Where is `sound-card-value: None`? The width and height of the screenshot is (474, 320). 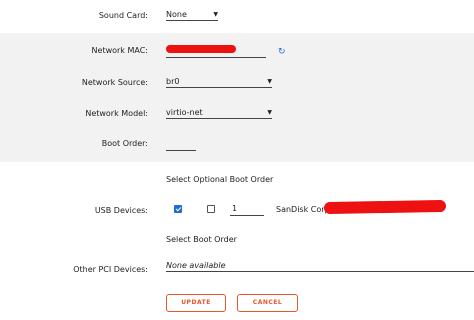 sound-card-value: None is located at coordinates (176, 14).